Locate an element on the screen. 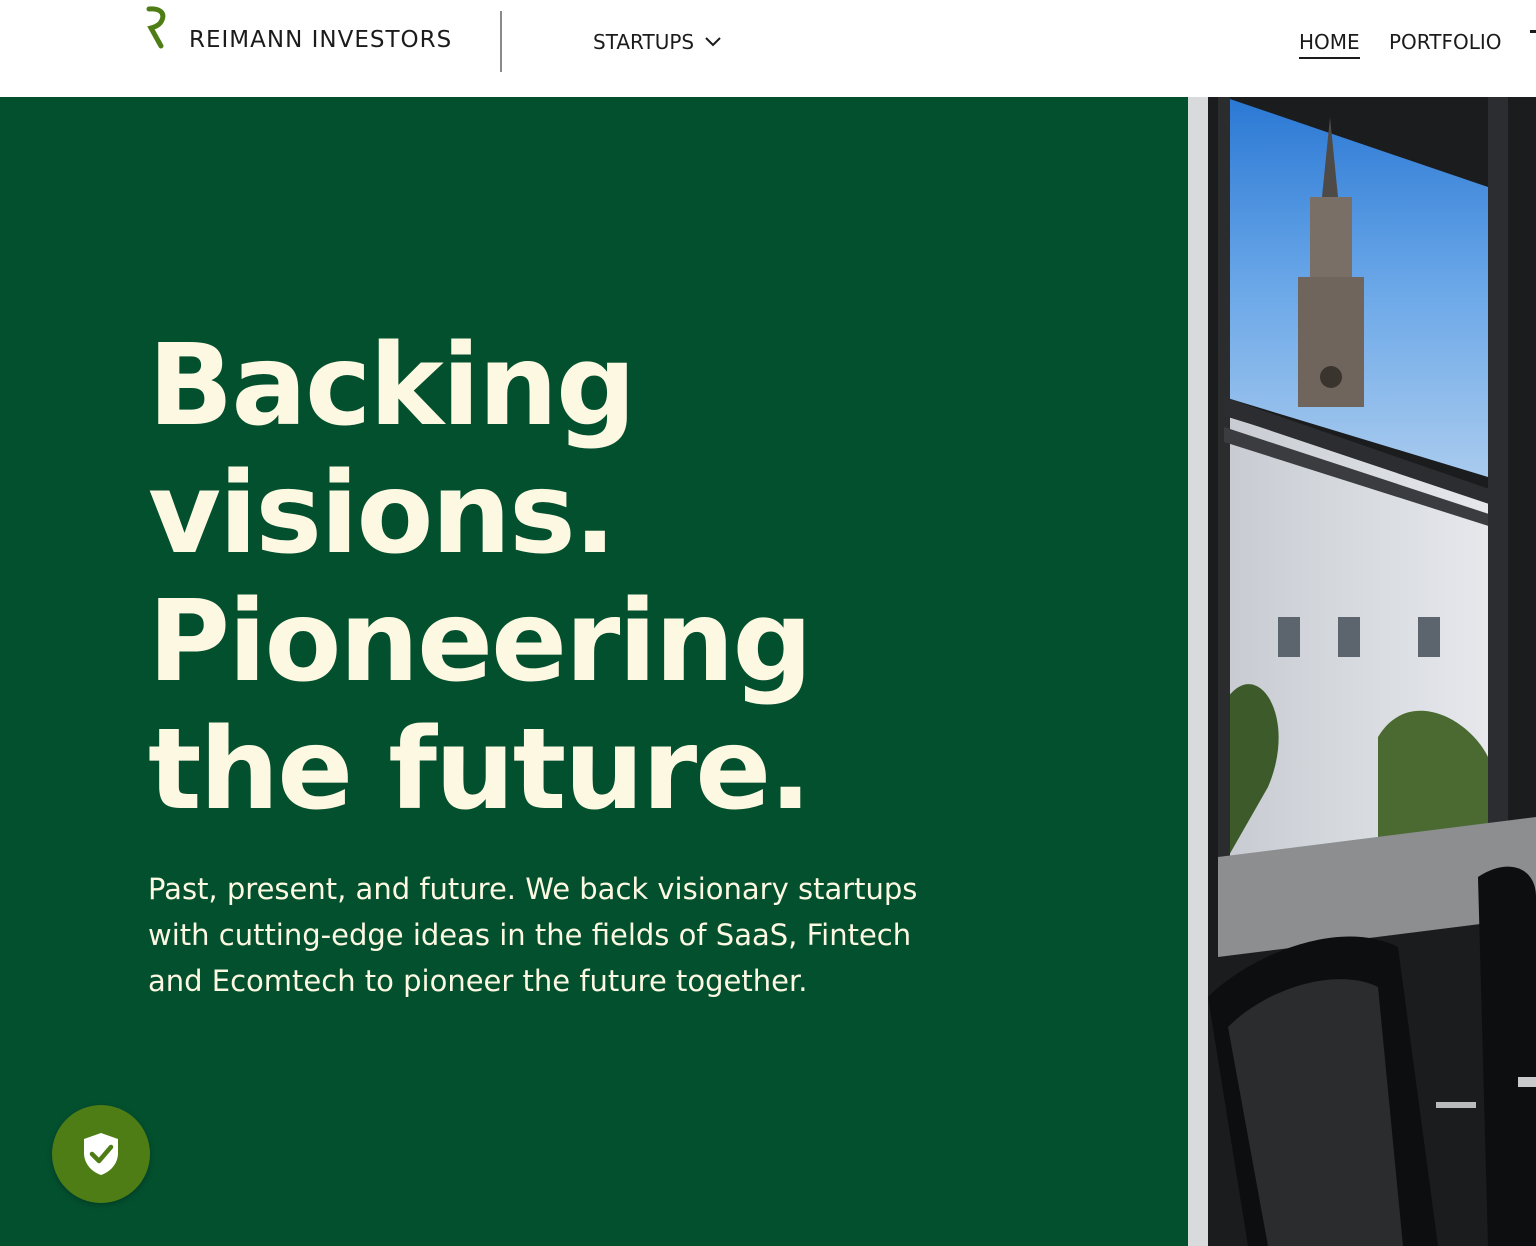 This screenshot has height=1246, width=1536. nav-home-link: HOME is located at coordinates (1329, 44).